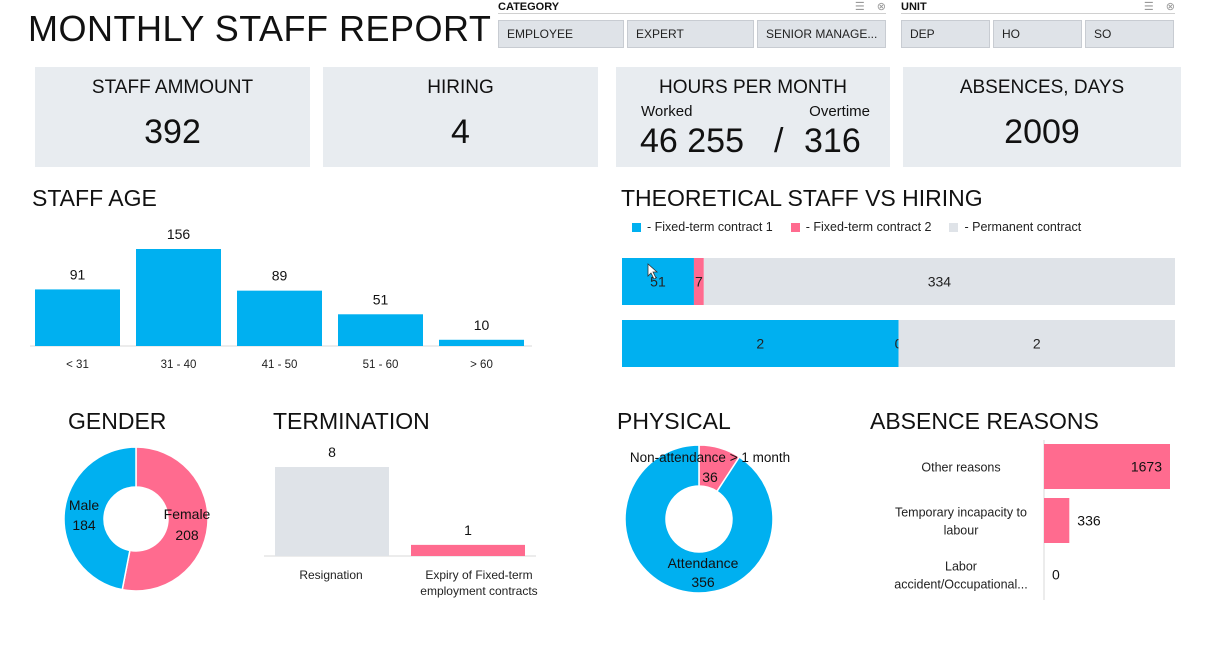 The width and height of the screenshot is (1231, 650). What do you see at coordinates (481, 365) in the screenshot?
I see `tick-label: > 60` at bounding box center [481, 365].